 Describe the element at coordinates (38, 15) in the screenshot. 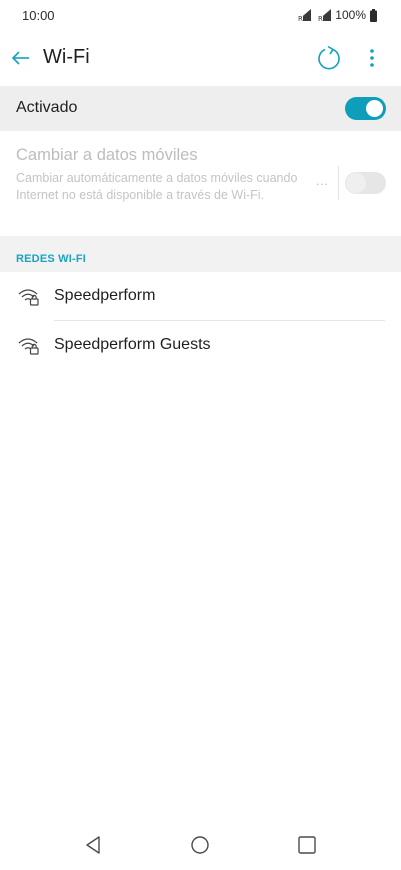

I see `status-time: 10:00` at that location.